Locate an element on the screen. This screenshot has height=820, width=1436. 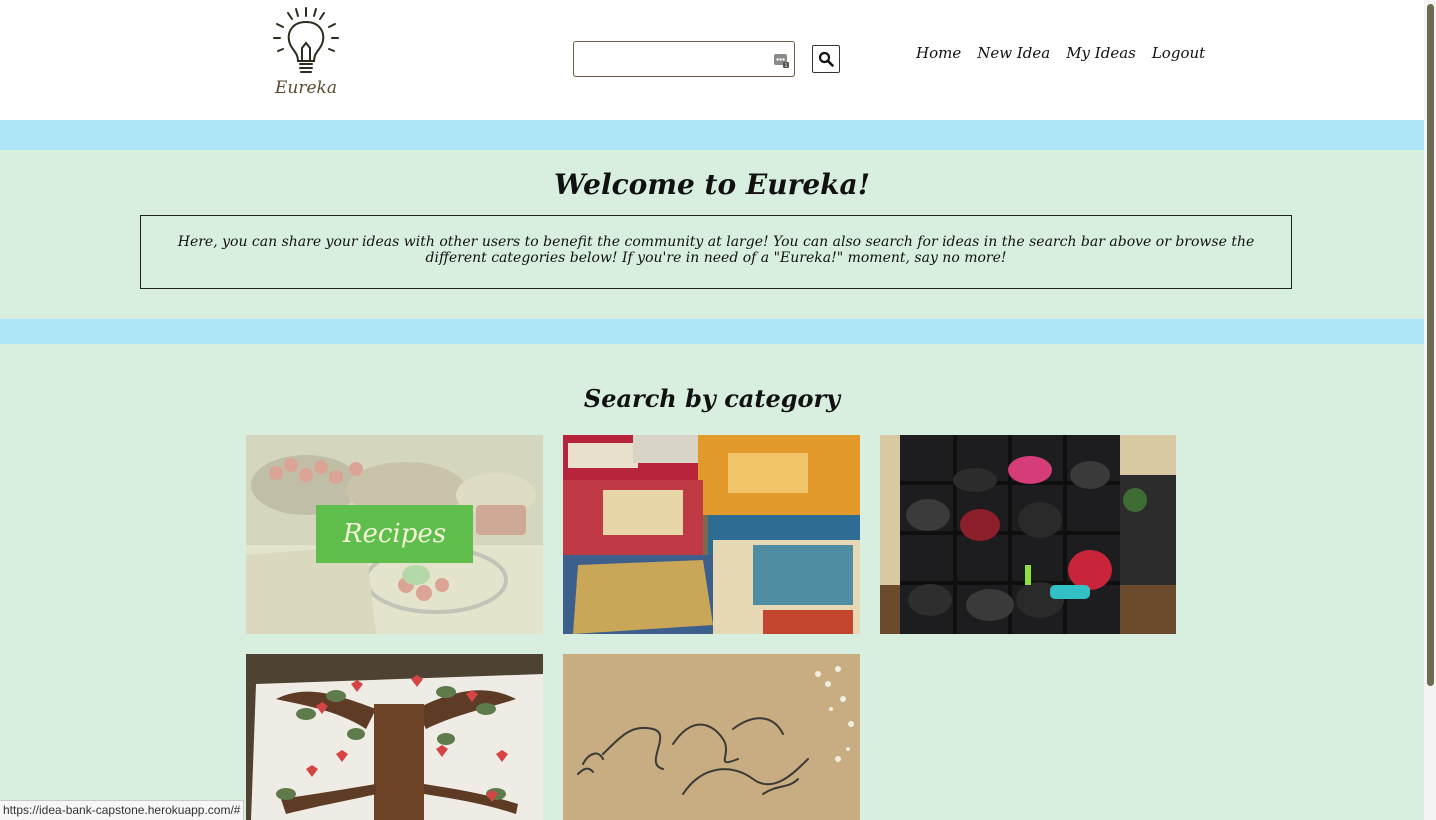
search-input is located at coordinates (669, 59).